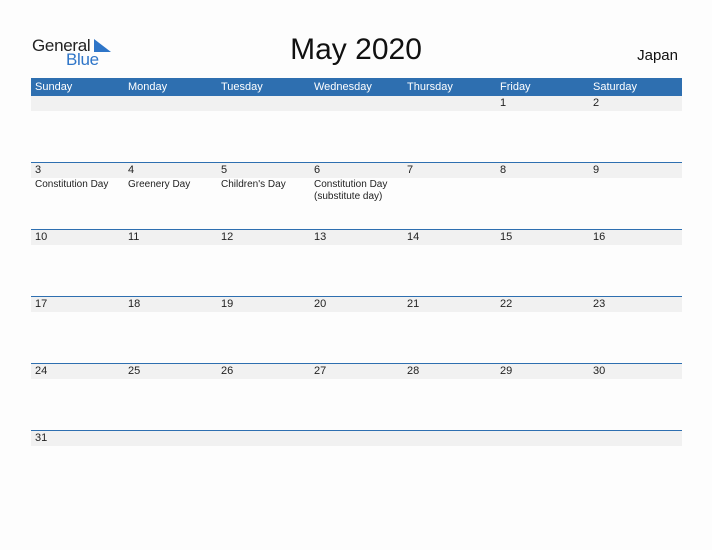 The image size is (712, 550). I want to click on day-cell: 17, so click(77, 330).